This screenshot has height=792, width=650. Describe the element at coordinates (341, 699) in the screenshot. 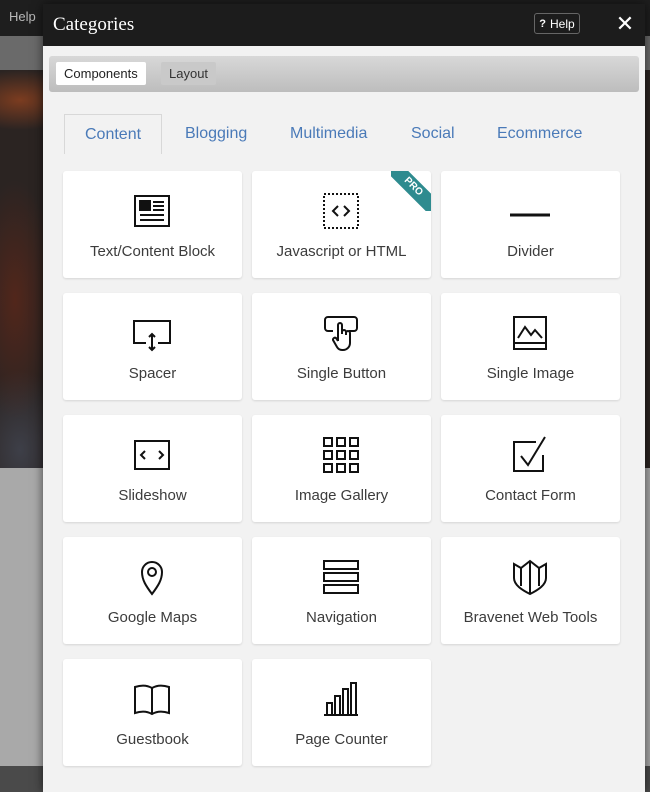

I see `bar-chart-icon` at that location.